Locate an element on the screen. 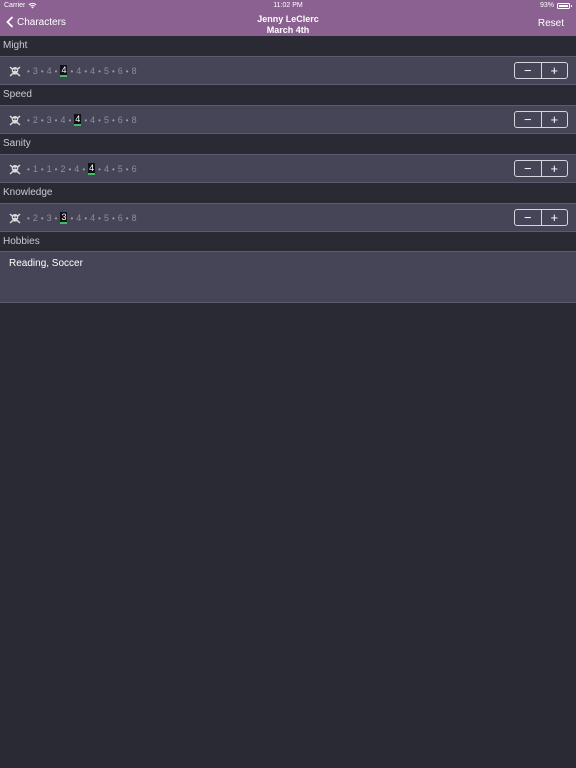 This screenshot has width=576, height=768. character-birthday: March 4th is located at coordinates (288, 29).